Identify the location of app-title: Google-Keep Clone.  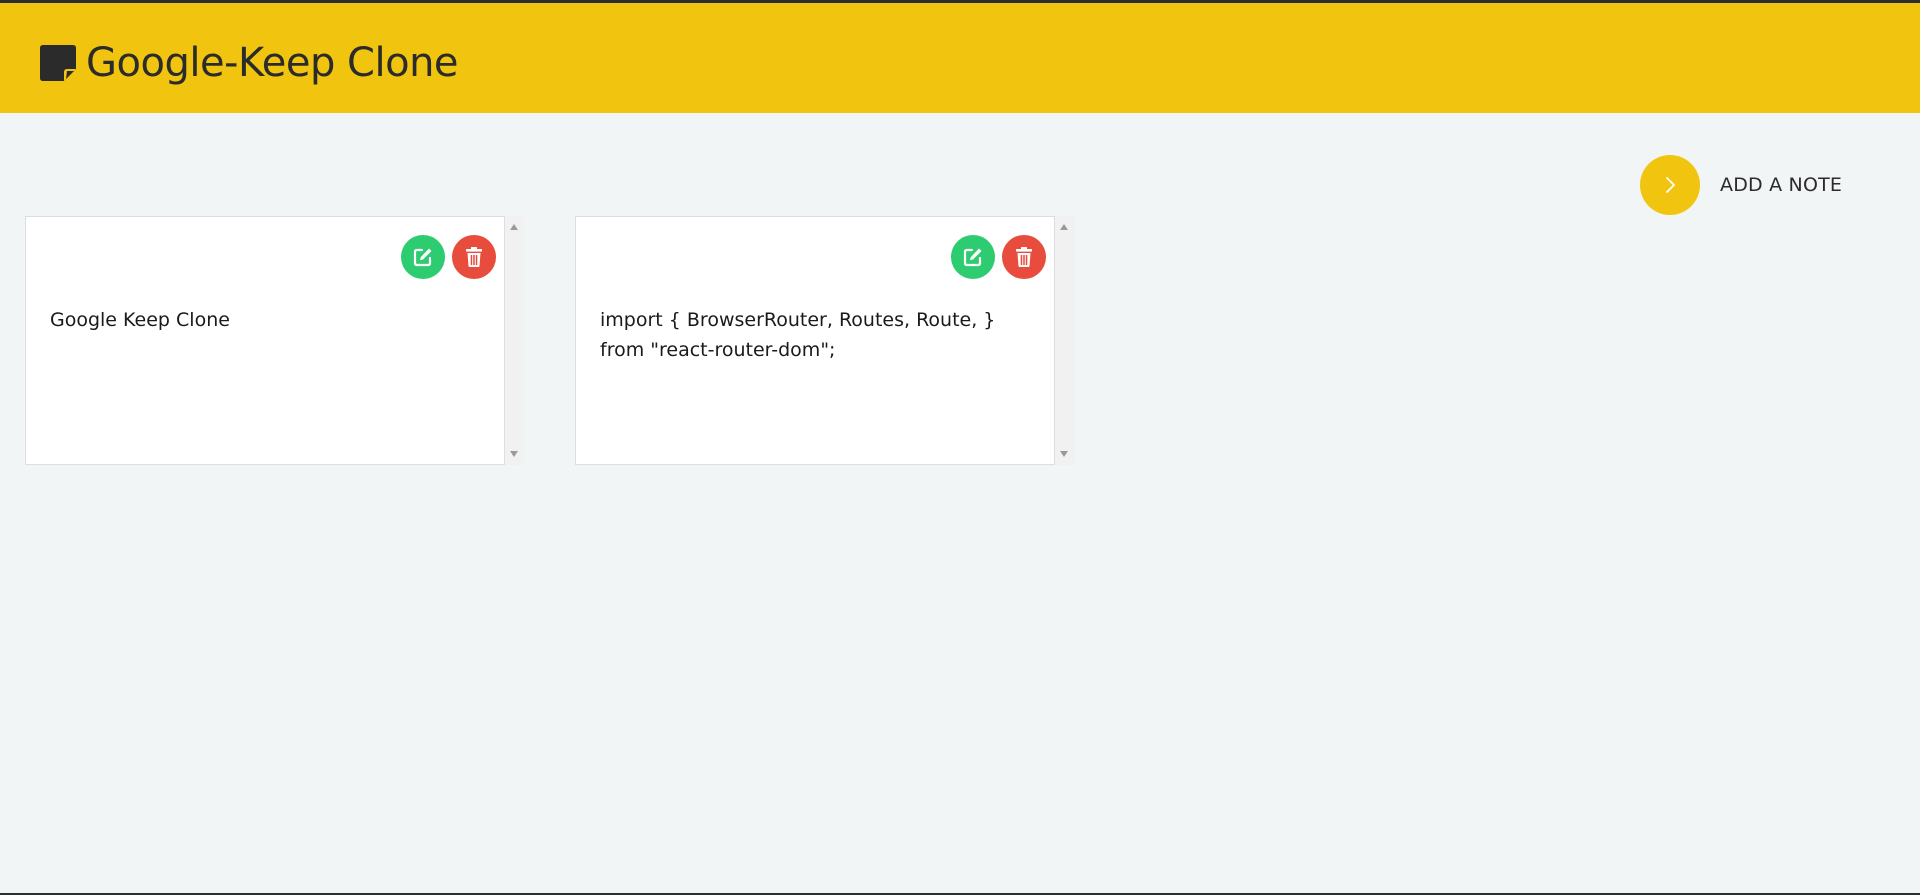
(272, 63).